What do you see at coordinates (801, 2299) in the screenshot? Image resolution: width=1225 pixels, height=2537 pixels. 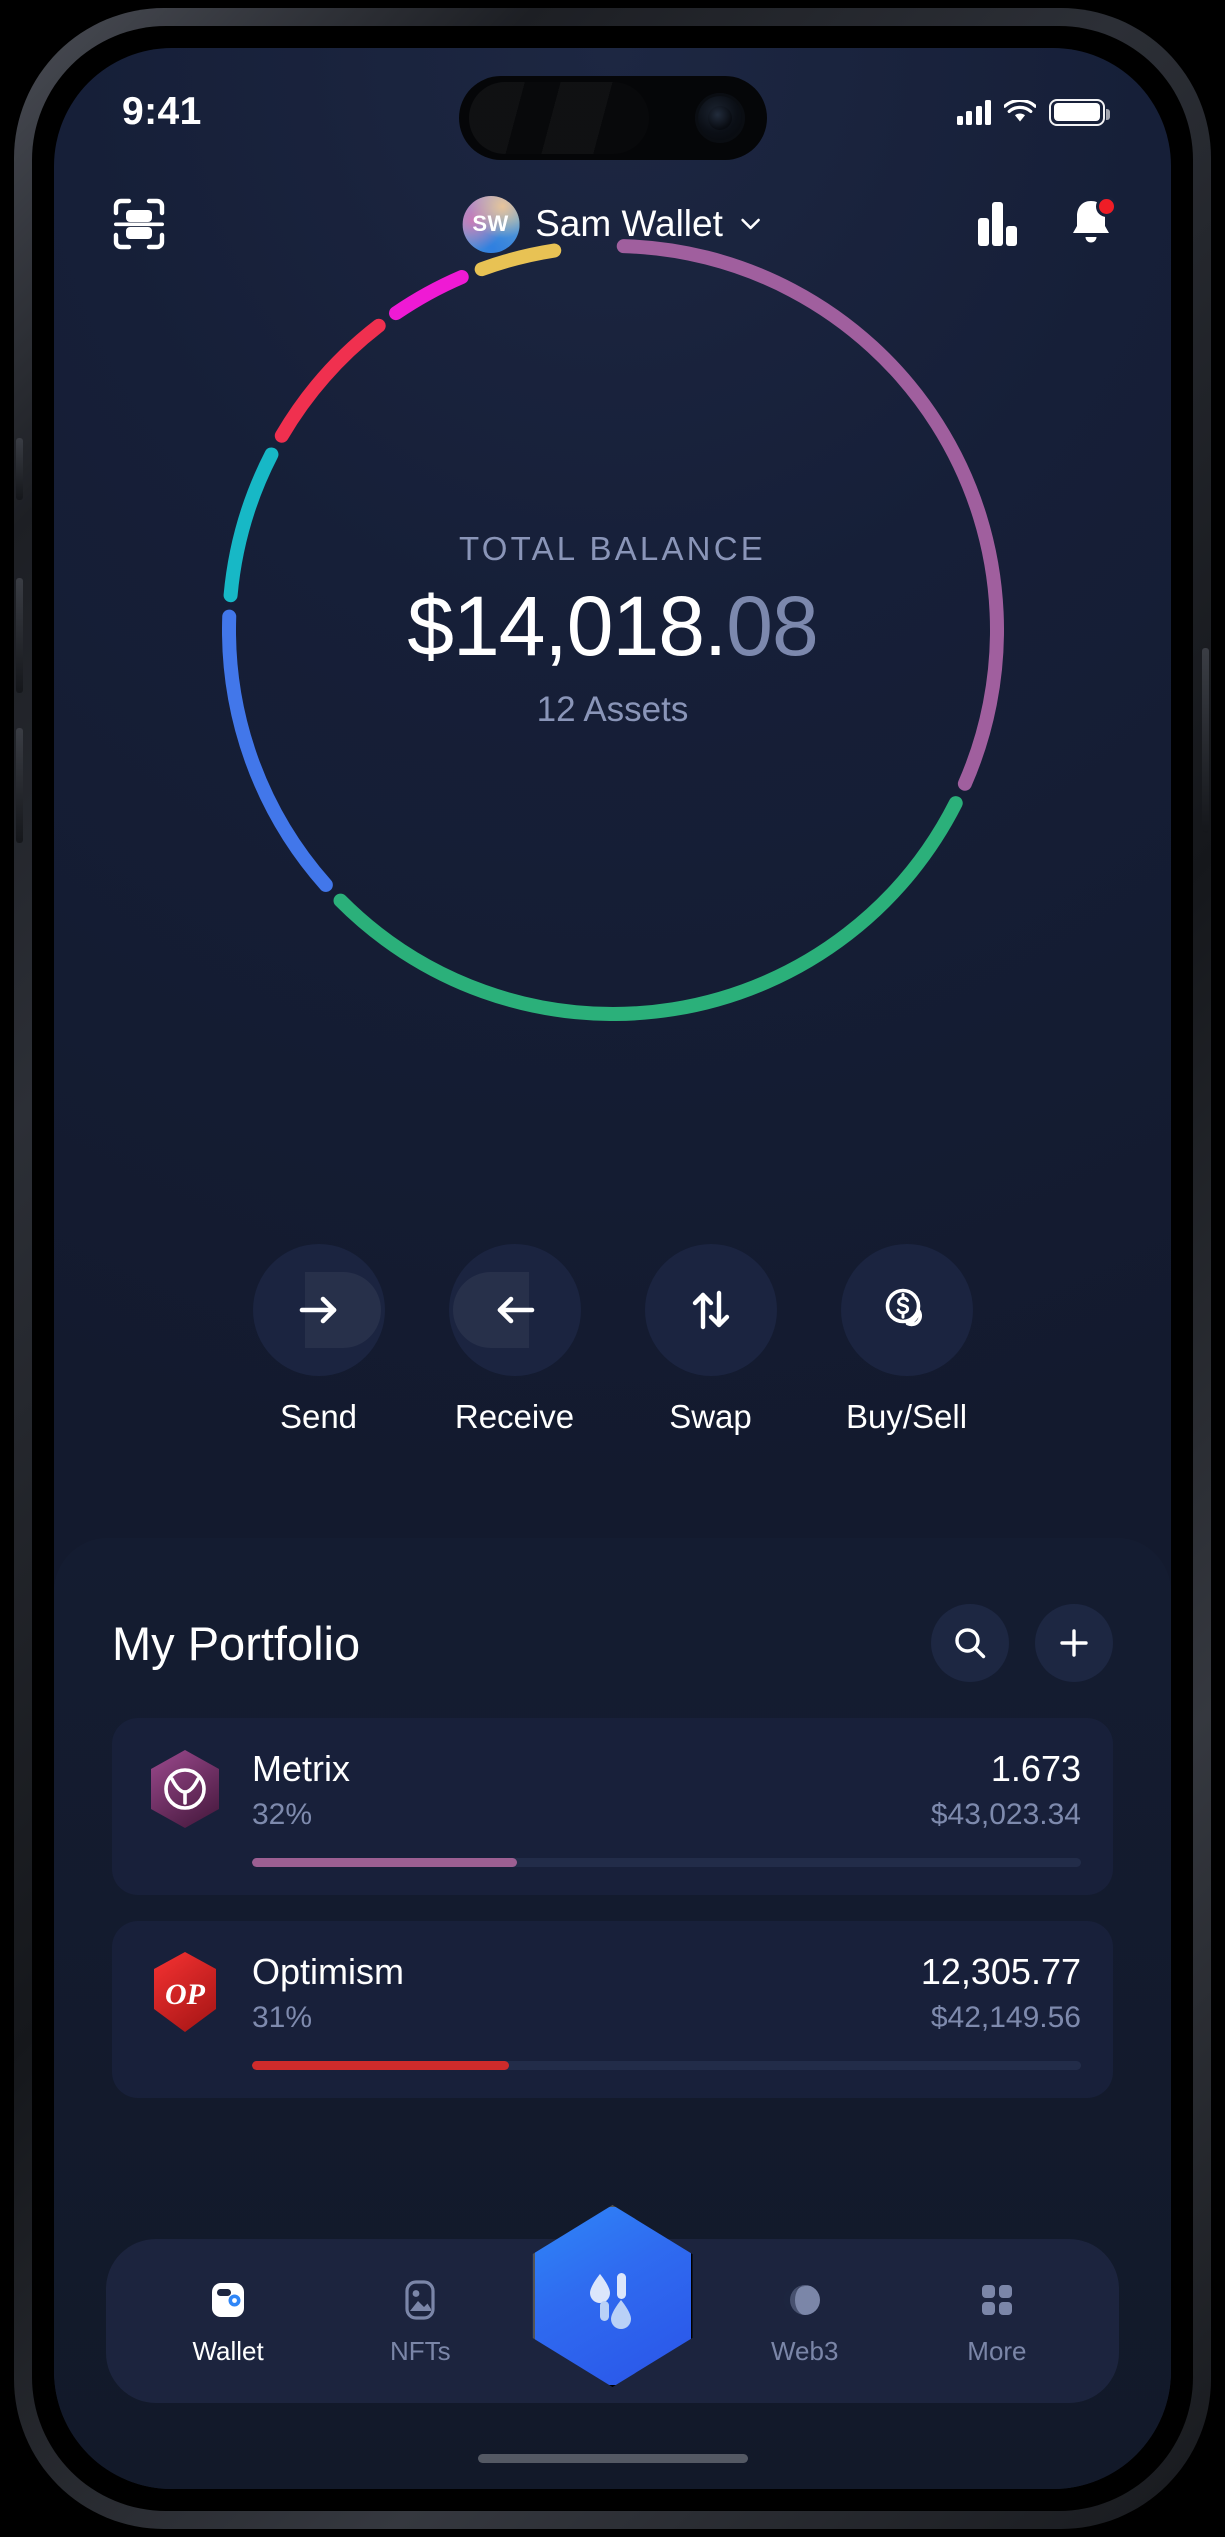 I see `globe-icon` at bounding box center [801, 2299].